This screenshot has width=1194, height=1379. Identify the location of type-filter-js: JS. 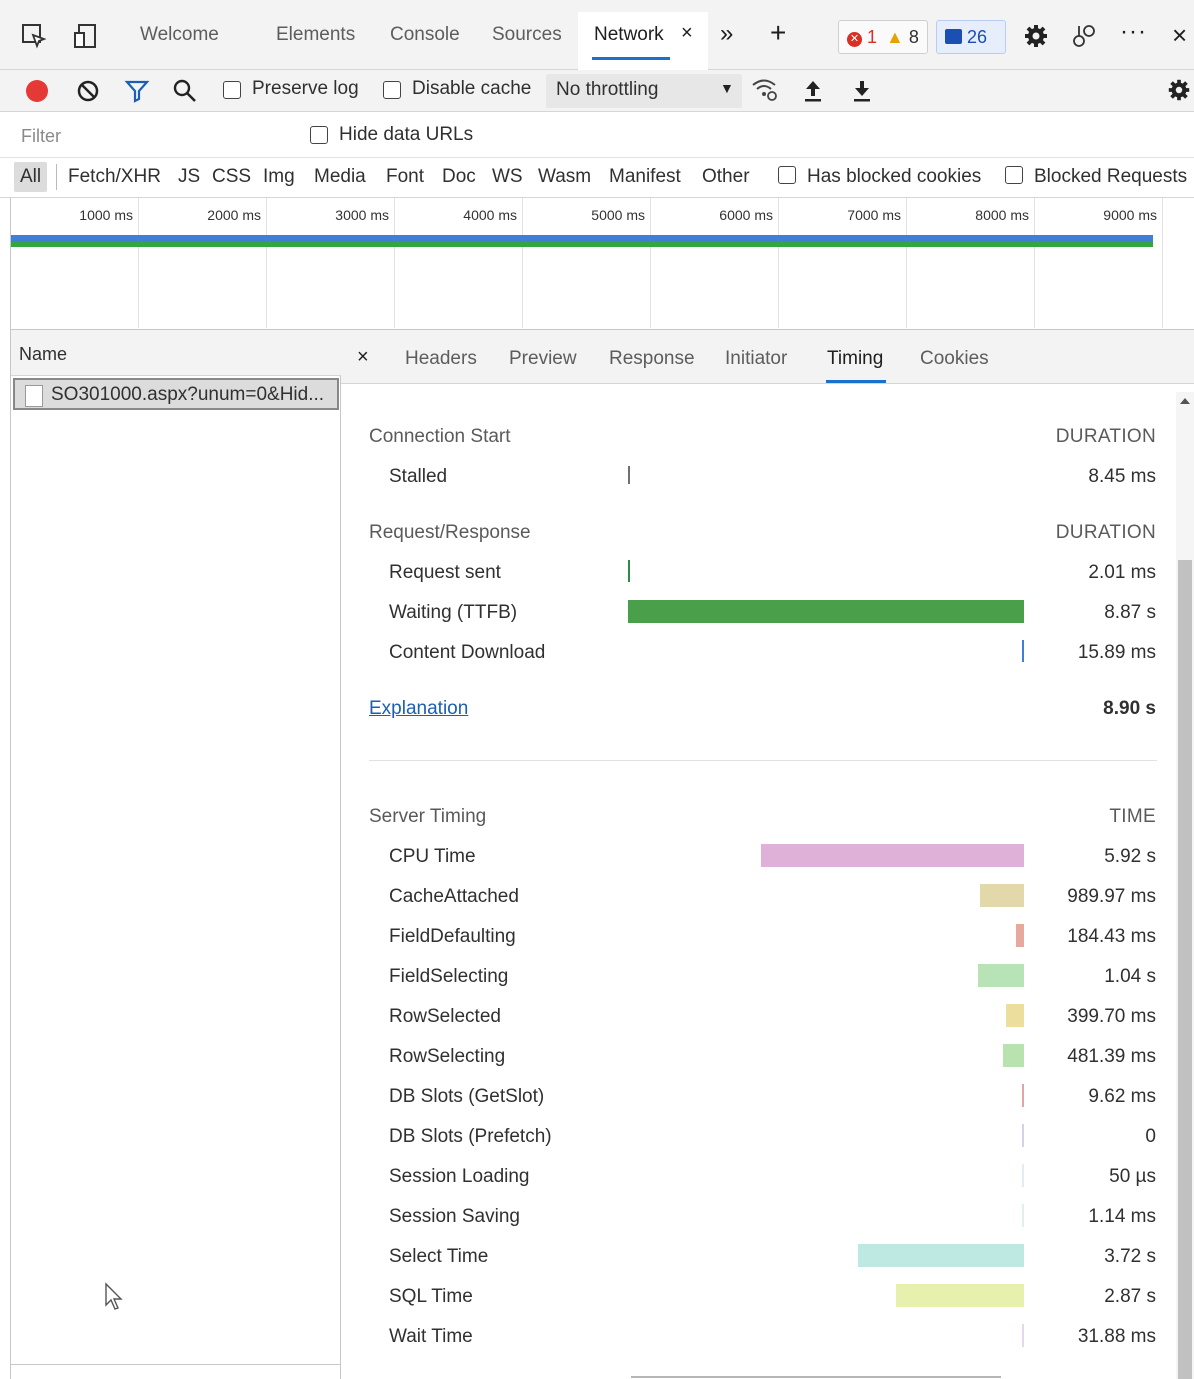
(189, 177).